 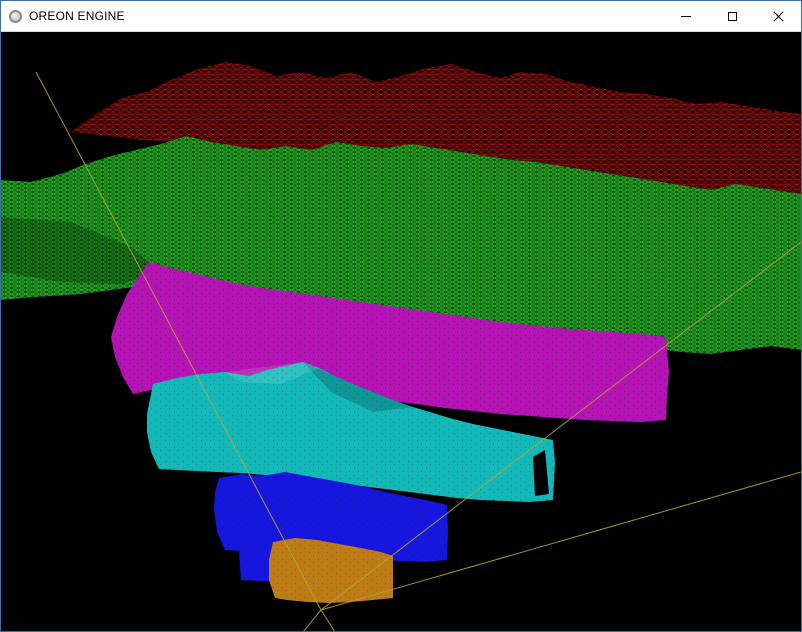 I want to click on window-maximize-icon, so click(x=732, y=16).